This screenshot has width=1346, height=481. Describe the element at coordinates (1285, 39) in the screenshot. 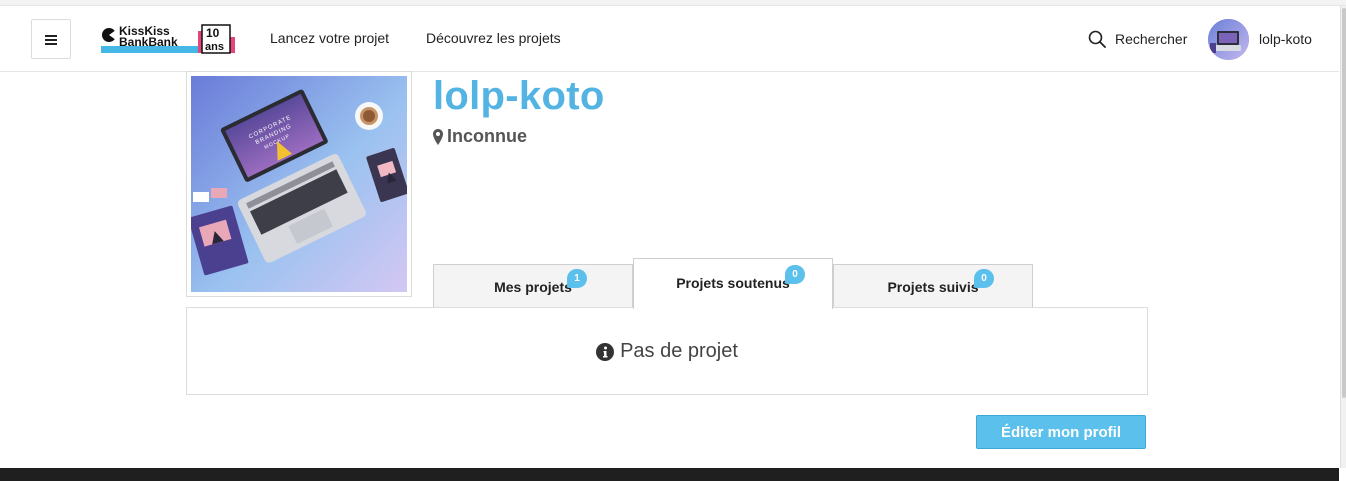

I see `user-name: lolp-koto` at that location.